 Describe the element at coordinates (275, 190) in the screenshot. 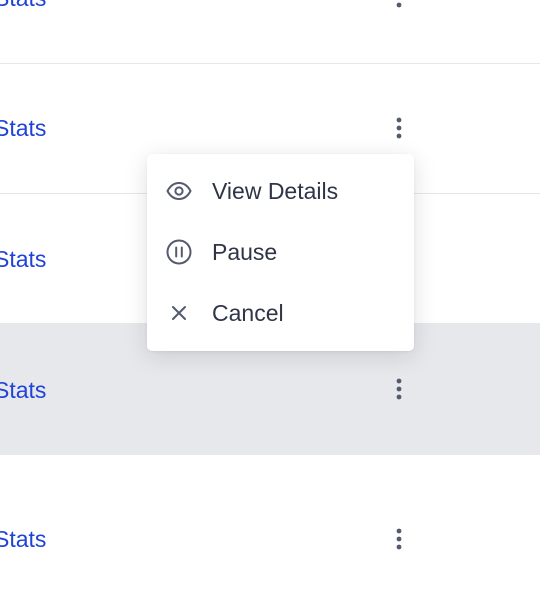

I see `menu-item-label: View Details` at that location.